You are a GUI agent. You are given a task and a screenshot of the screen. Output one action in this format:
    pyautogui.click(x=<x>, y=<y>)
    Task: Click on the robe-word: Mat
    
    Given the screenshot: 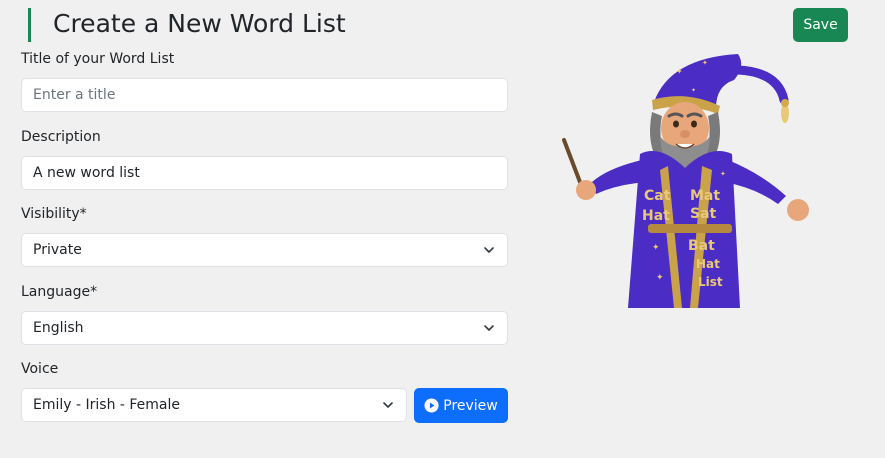 What is the action you would take?
    pyautogui.click(x=705, y=196)
    